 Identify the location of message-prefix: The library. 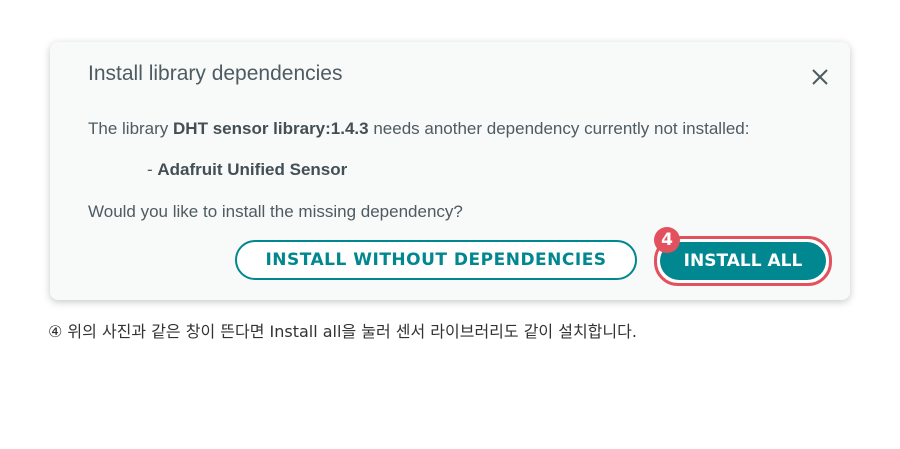
(131, 128).